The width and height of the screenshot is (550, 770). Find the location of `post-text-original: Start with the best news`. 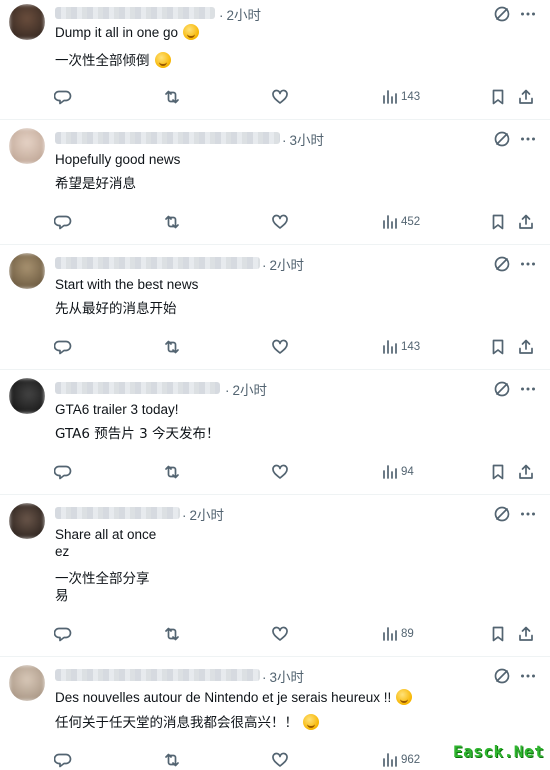

post-text-original: Start with the best news is located at coordinates (127, 284).